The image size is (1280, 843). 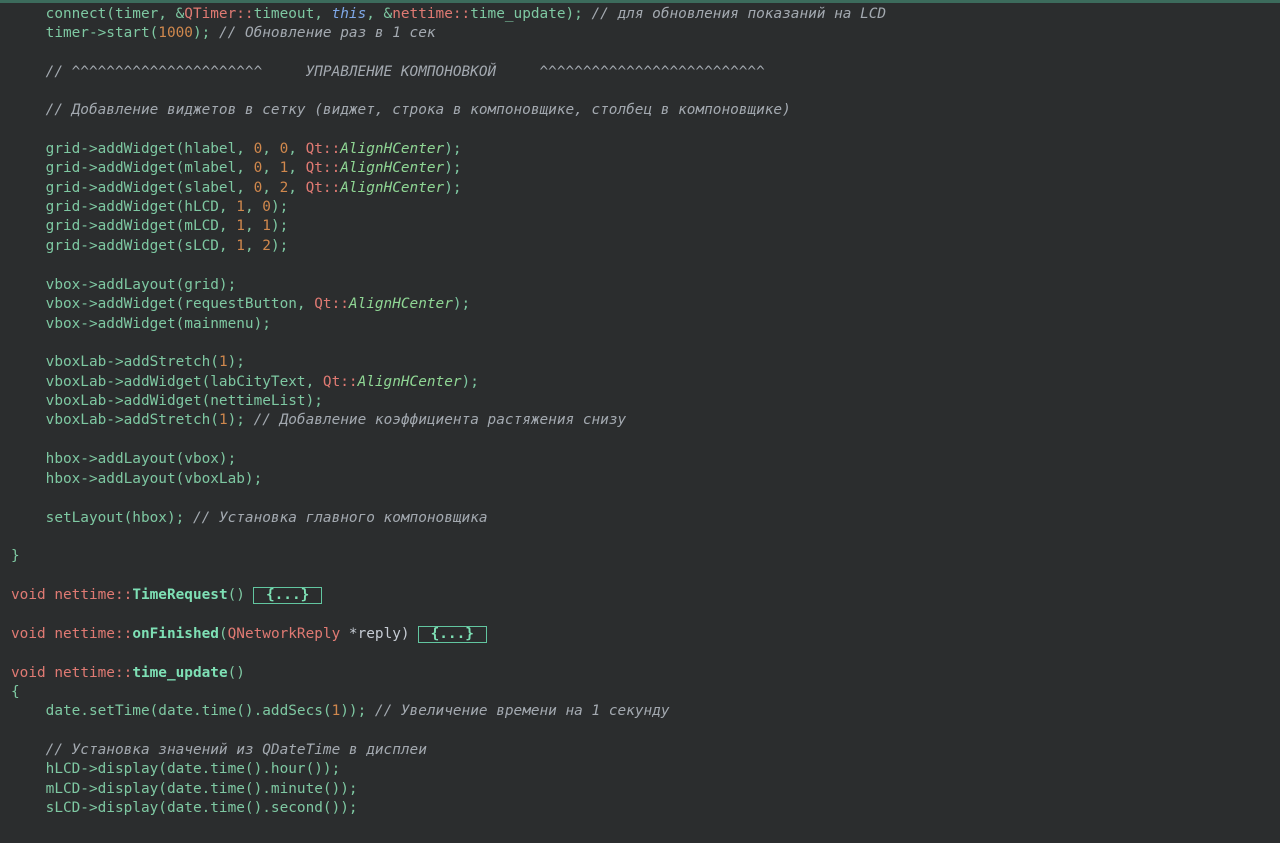 I want to click on code-token: , &, so click(x=379, y=14).